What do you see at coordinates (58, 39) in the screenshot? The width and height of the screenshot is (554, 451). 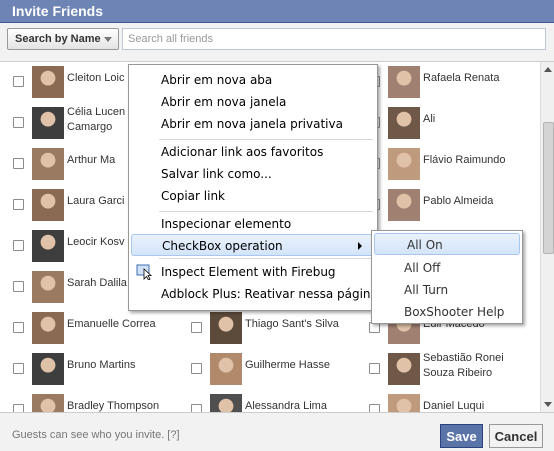 I see `dropdown-label: Search by Name` at bounding box center [58, 39].